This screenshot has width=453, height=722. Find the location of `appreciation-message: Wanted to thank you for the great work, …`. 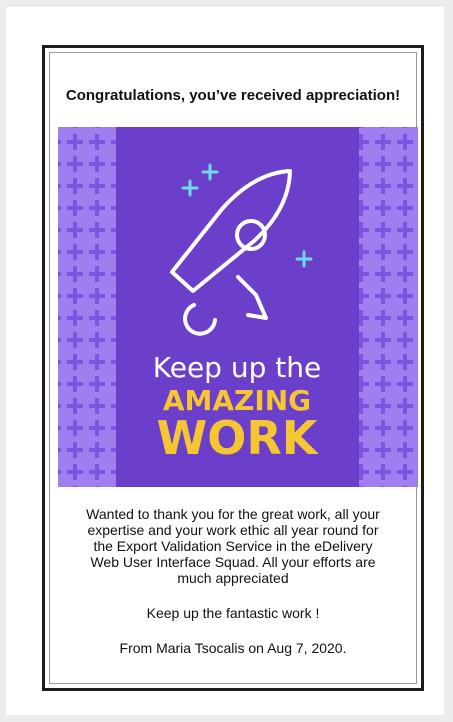

appreciation-message: Wanted to thank you for the great work, … is located at coordinates (233, 546).